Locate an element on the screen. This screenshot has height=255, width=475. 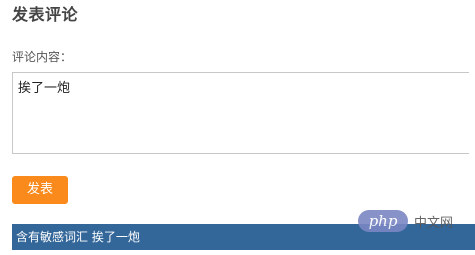
php-logo: php is located at coordinates (383, 221).